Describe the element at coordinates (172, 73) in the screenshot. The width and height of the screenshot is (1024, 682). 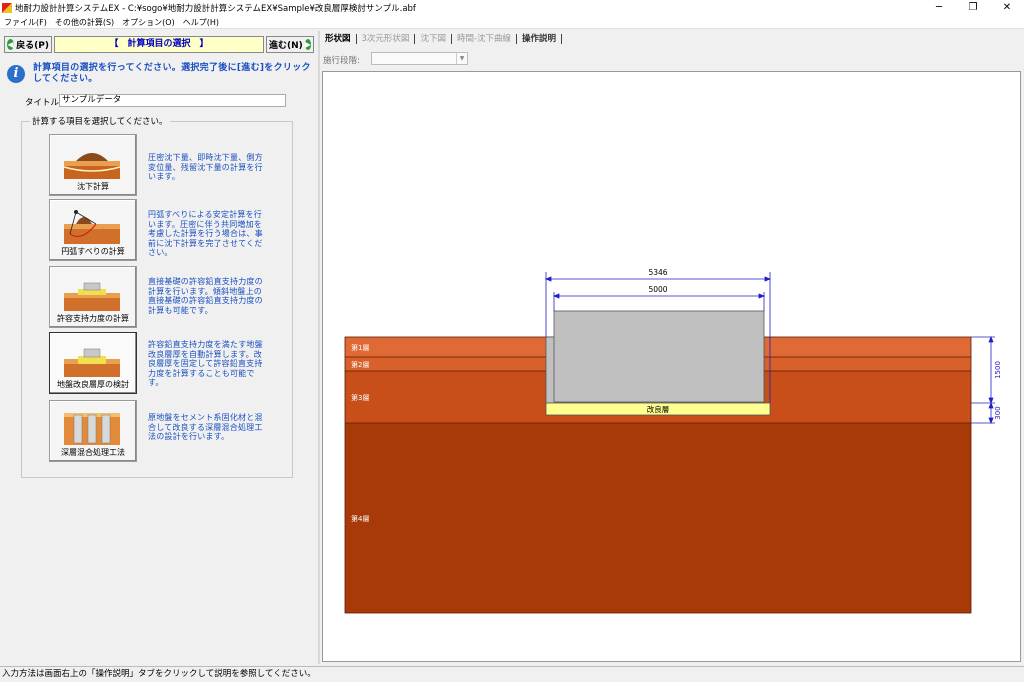
I see `instruction-text: 計算項目の選択を行ってください。選択完了後に[進む]をクリックしてください。` at that location.